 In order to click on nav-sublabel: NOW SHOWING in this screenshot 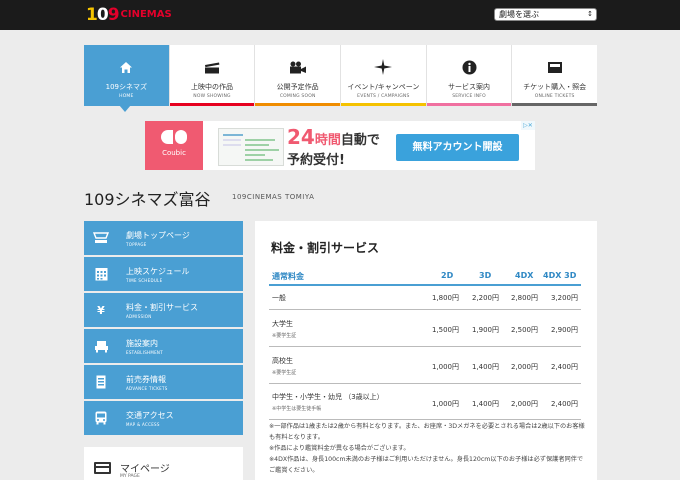, I will do `click(212, 96)`.